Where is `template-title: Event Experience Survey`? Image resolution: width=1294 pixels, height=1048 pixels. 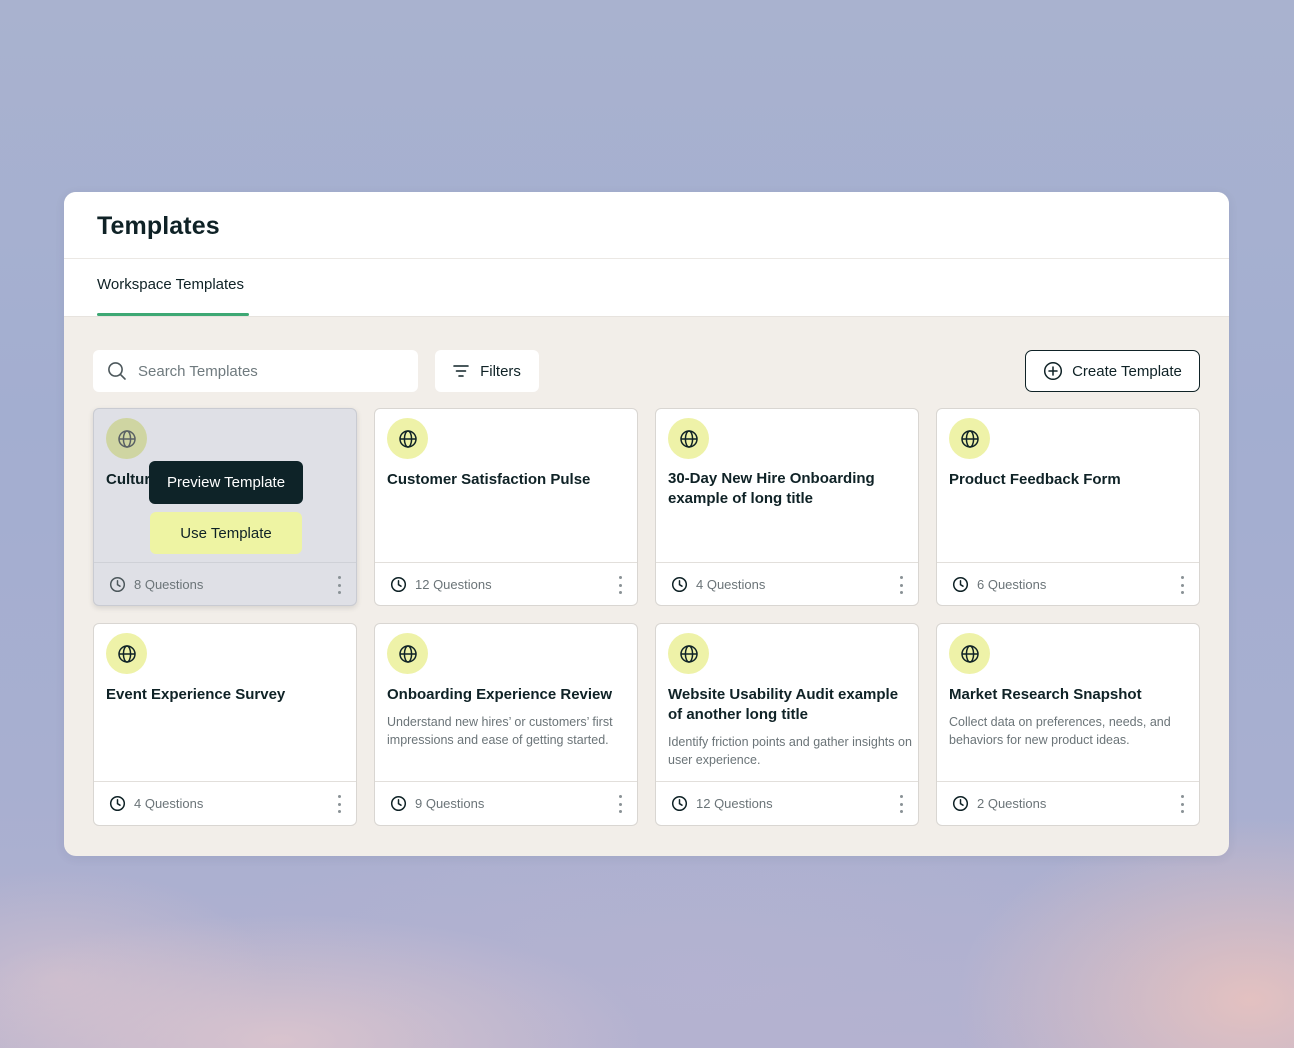 template-title: Event Experience Survey is located at coordinates (196, 694).